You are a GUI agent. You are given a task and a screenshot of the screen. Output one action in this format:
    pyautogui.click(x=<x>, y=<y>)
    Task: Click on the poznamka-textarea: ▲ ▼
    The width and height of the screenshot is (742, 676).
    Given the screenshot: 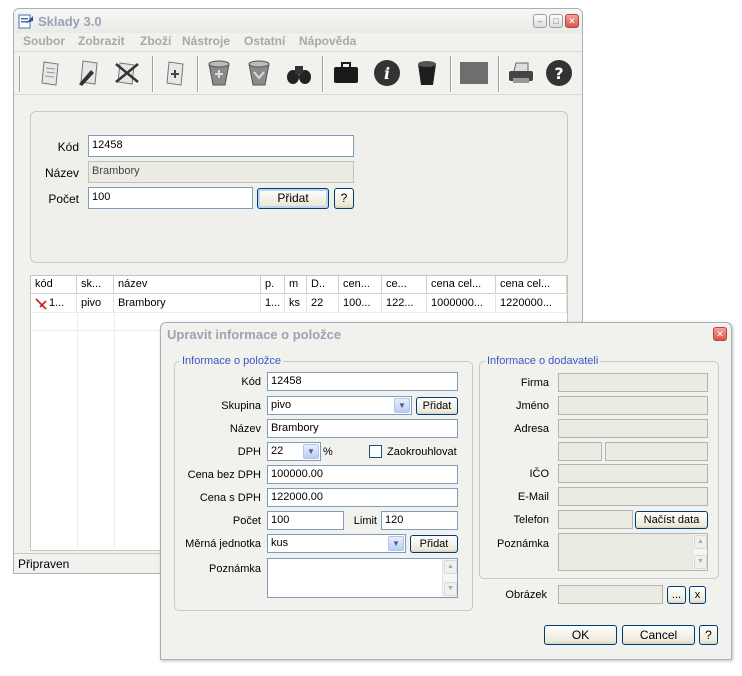 What is the action you would take?
    pyautogui.click(x=362, y=578)
    